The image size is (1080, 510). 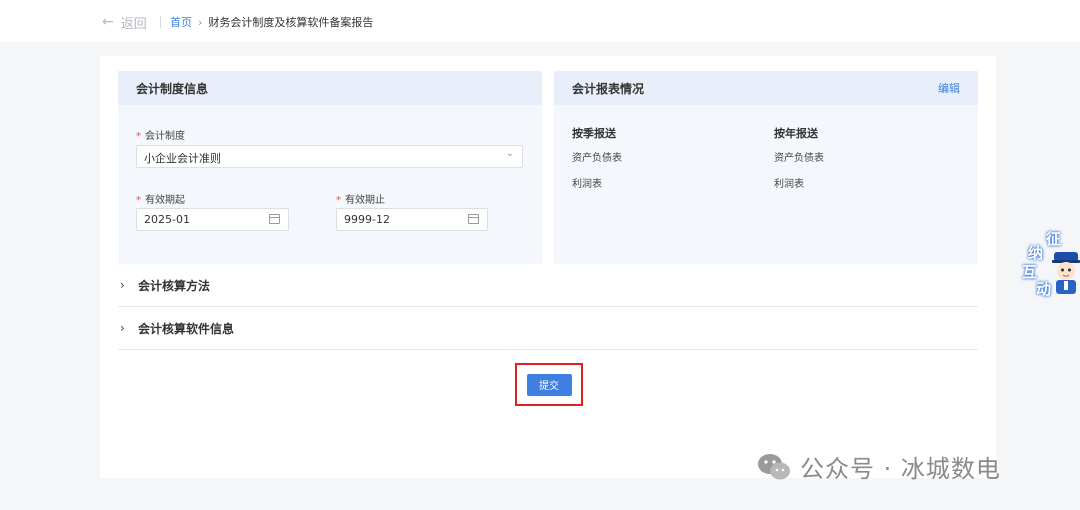 I want to click on submit-button: 提交, so click(x=549, y=384).